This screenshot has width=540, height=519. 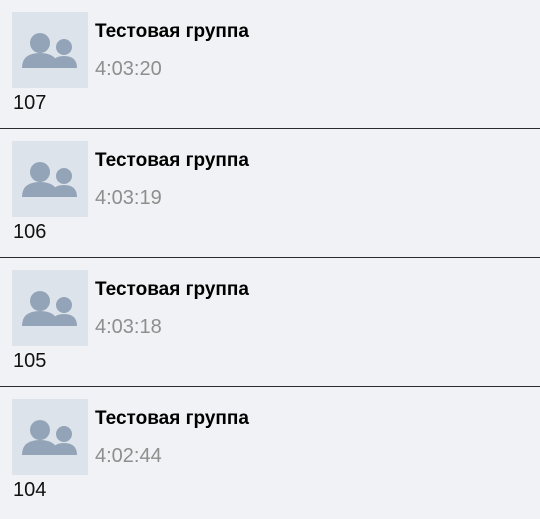 What do you see at coordinates (128, 456) in the screenshot?
I see `post-time: 4:02:44` at bounding box center [128, 456].